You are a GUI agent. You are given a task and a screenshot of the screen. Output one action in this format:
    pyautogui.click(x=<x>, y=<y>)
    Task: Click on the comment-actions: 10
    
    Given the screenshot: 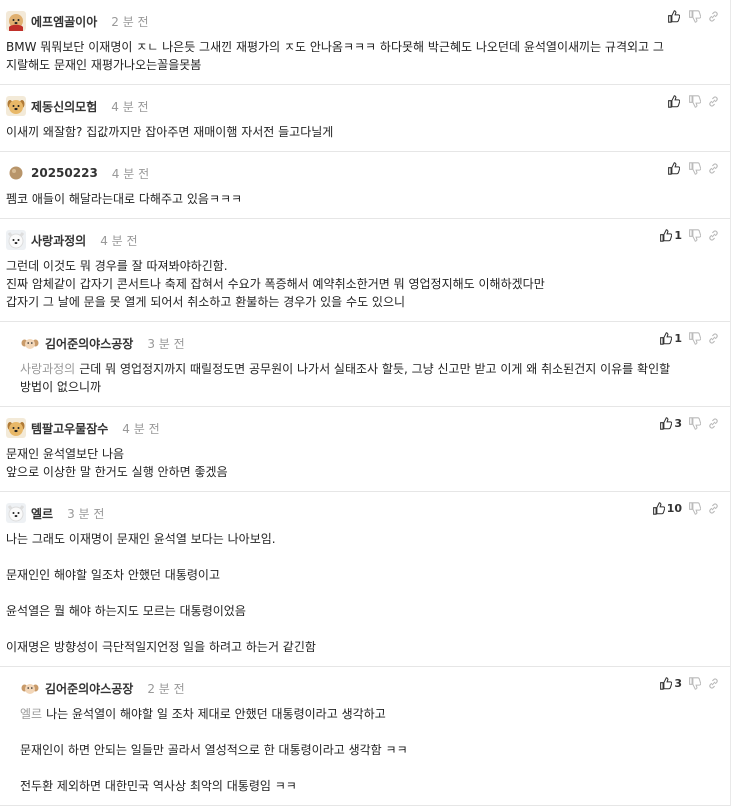 What is the action you would take?
    pyautogui.click(x=686, y=508)
    